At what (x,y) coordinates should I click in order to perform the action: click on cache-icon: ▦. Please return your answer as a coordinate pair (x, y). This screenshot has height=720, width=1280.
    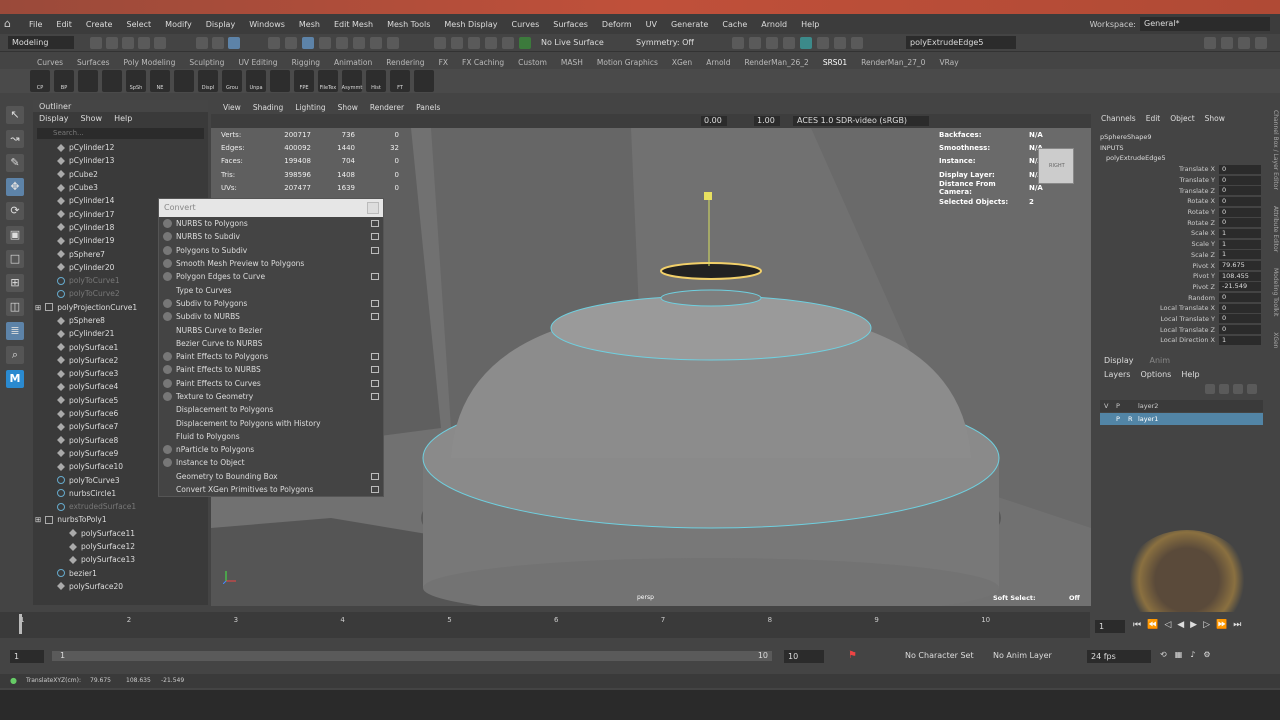
    Looking at the image, I should click on (1179, 654).